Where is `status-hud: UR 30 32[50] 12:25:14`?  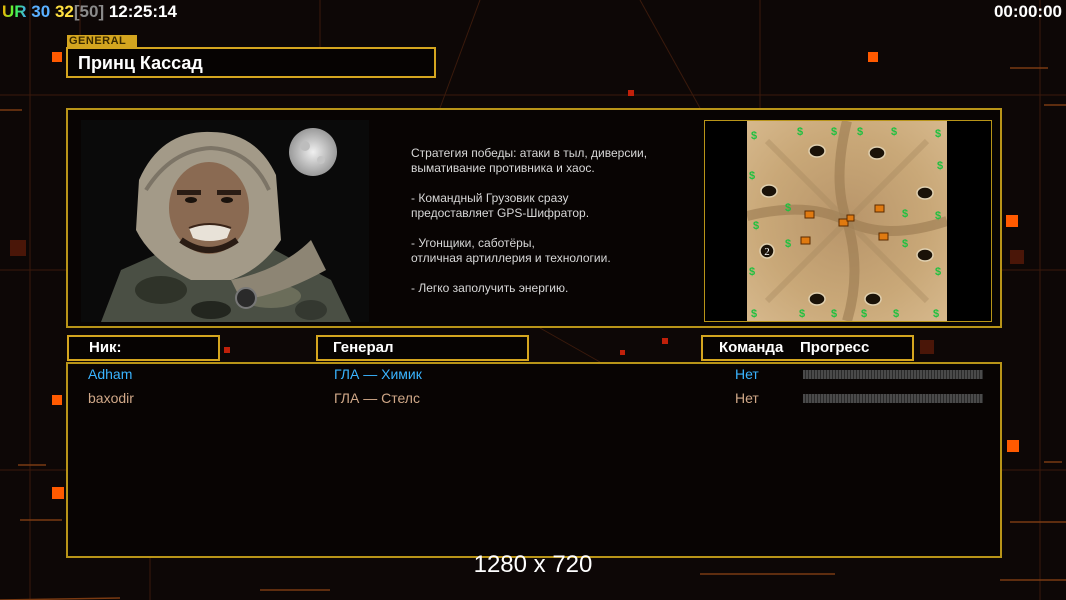 status-hud: UR 30 32[50] 12:25:14 is located at coordinates (89, 12).